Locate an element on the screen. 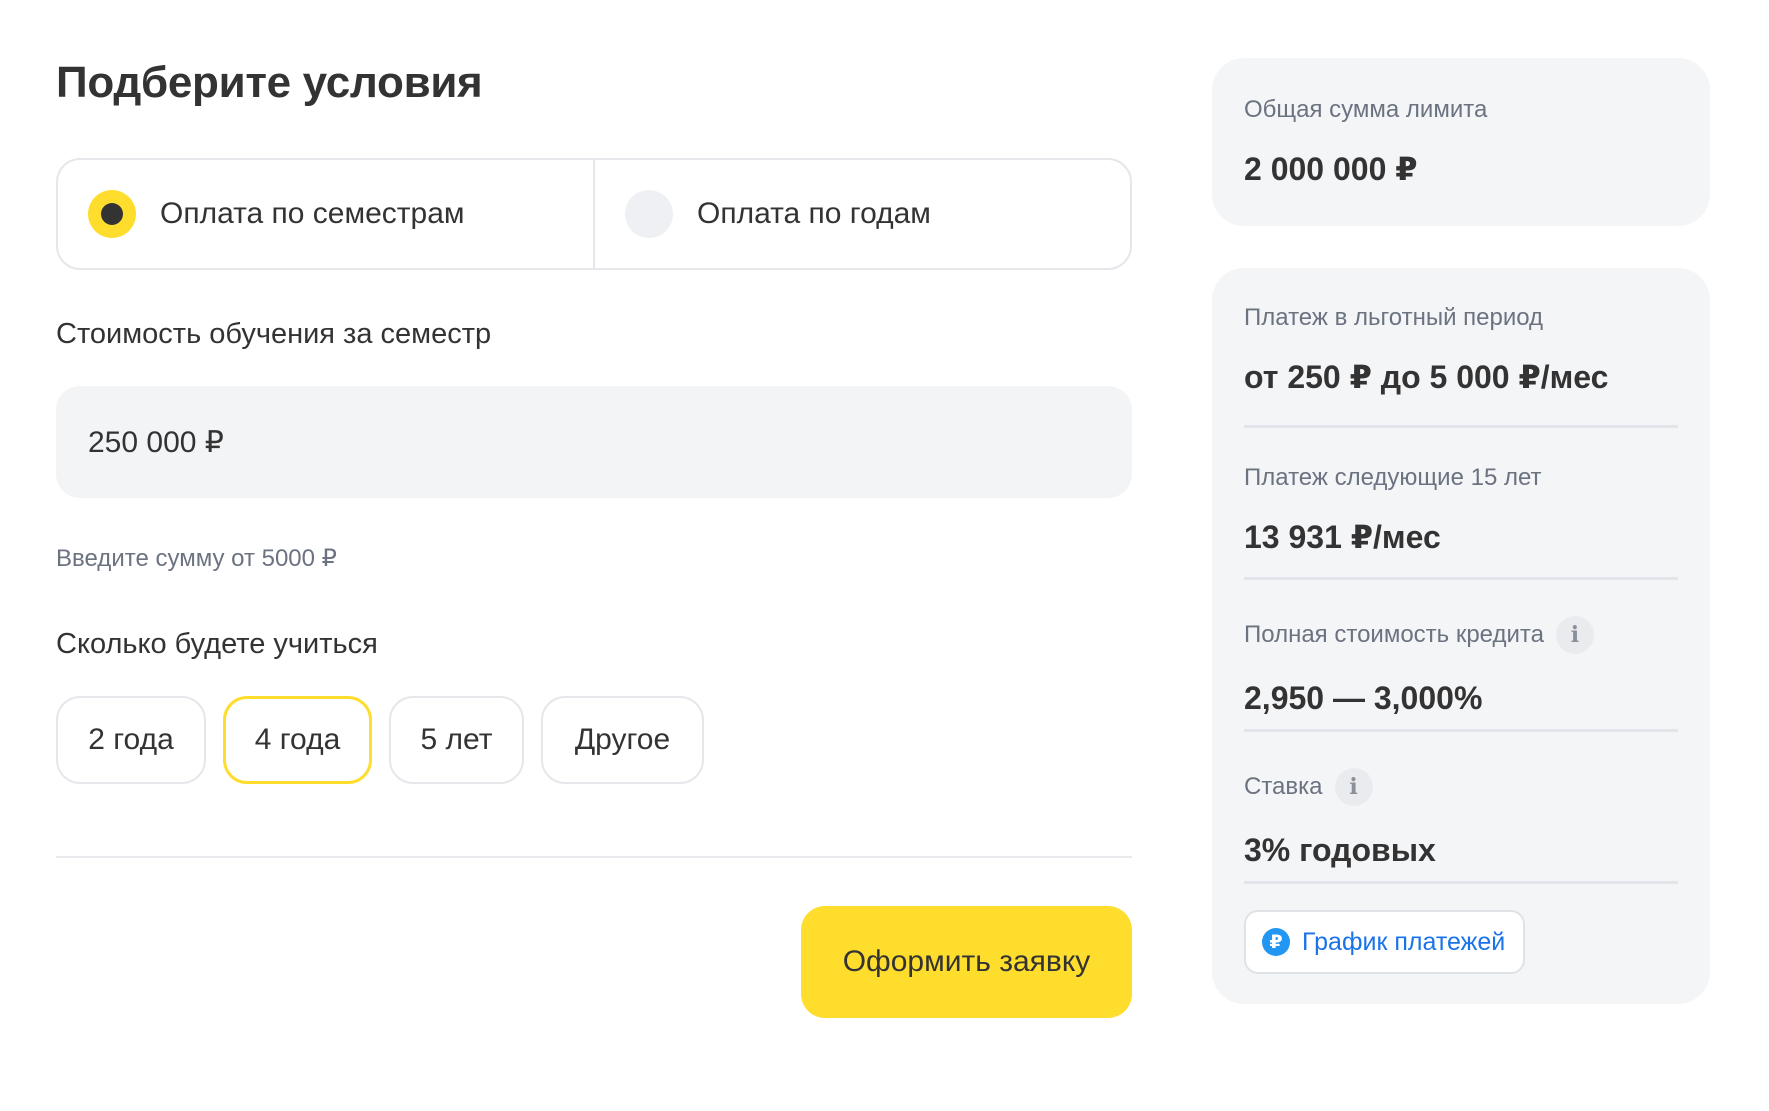 This screenshot has height=1111, width=1769. limit-label: Общая сумма лимита is located at coordinates (1366, 109).